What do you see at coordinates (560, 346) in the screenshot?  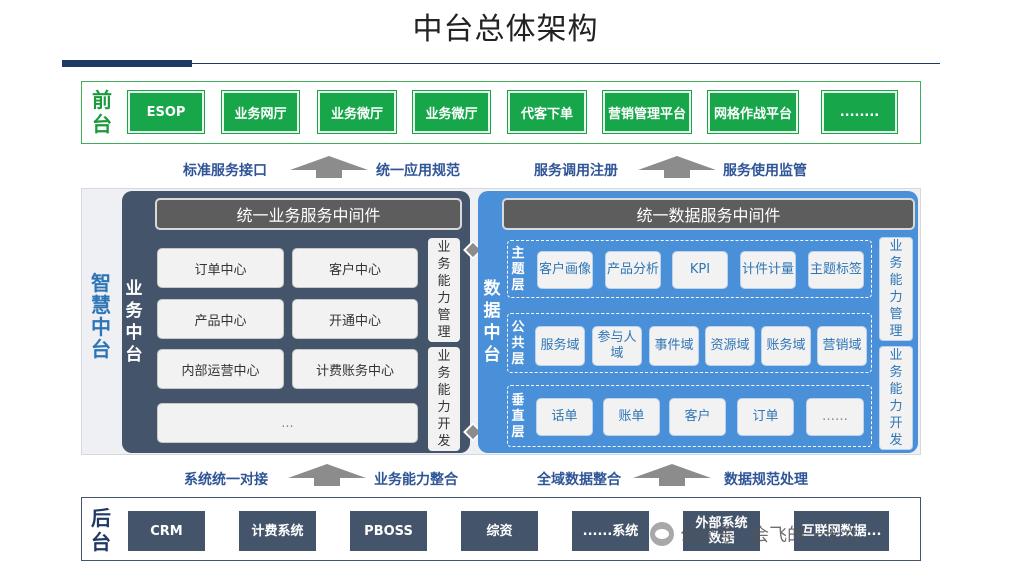 I see `common-item-service-domain: 服务域` at bounding box center [560, 346].